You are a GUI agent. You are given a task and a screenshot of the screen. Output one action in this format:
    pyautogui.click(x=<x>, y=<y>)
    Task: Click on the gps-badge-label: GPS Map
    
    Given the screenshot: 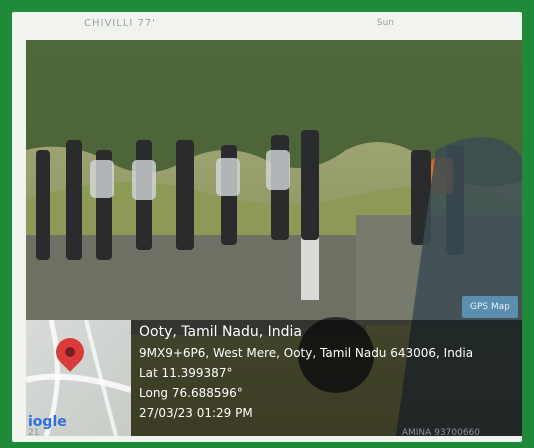 What is the action you would take?
    pyautogui.click(x=490, y=307)
    